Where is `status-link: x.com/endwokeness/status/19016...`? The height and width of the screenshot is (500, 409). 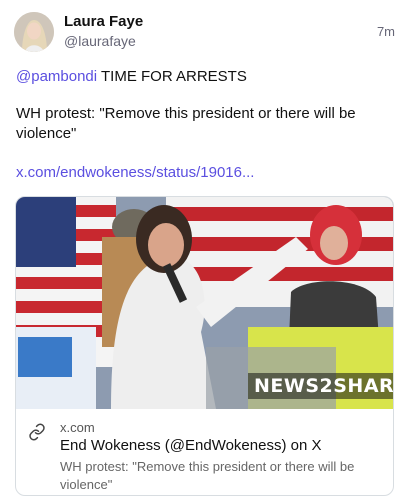
status-link: x.com/endwokeness/status/19016... is located at coordinates (135, 172).